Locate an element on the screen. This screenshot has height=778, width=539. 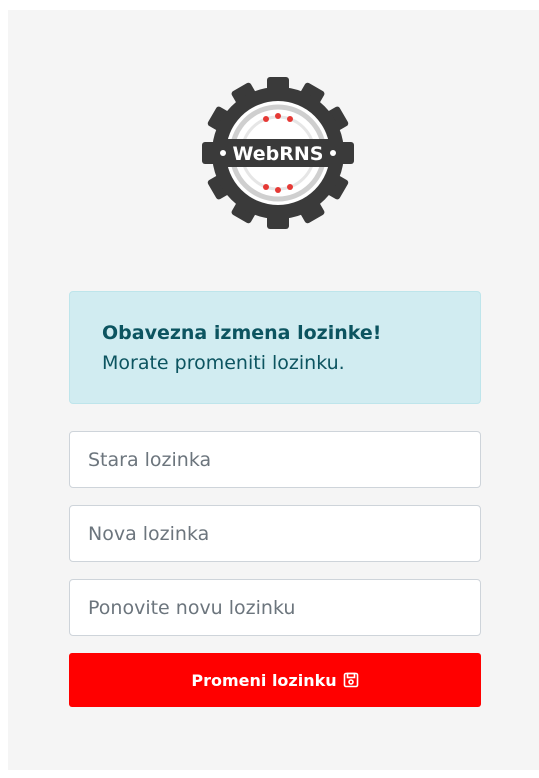
alert-message: Morate promeniti lozinku. is located at coordinates (223, 363).